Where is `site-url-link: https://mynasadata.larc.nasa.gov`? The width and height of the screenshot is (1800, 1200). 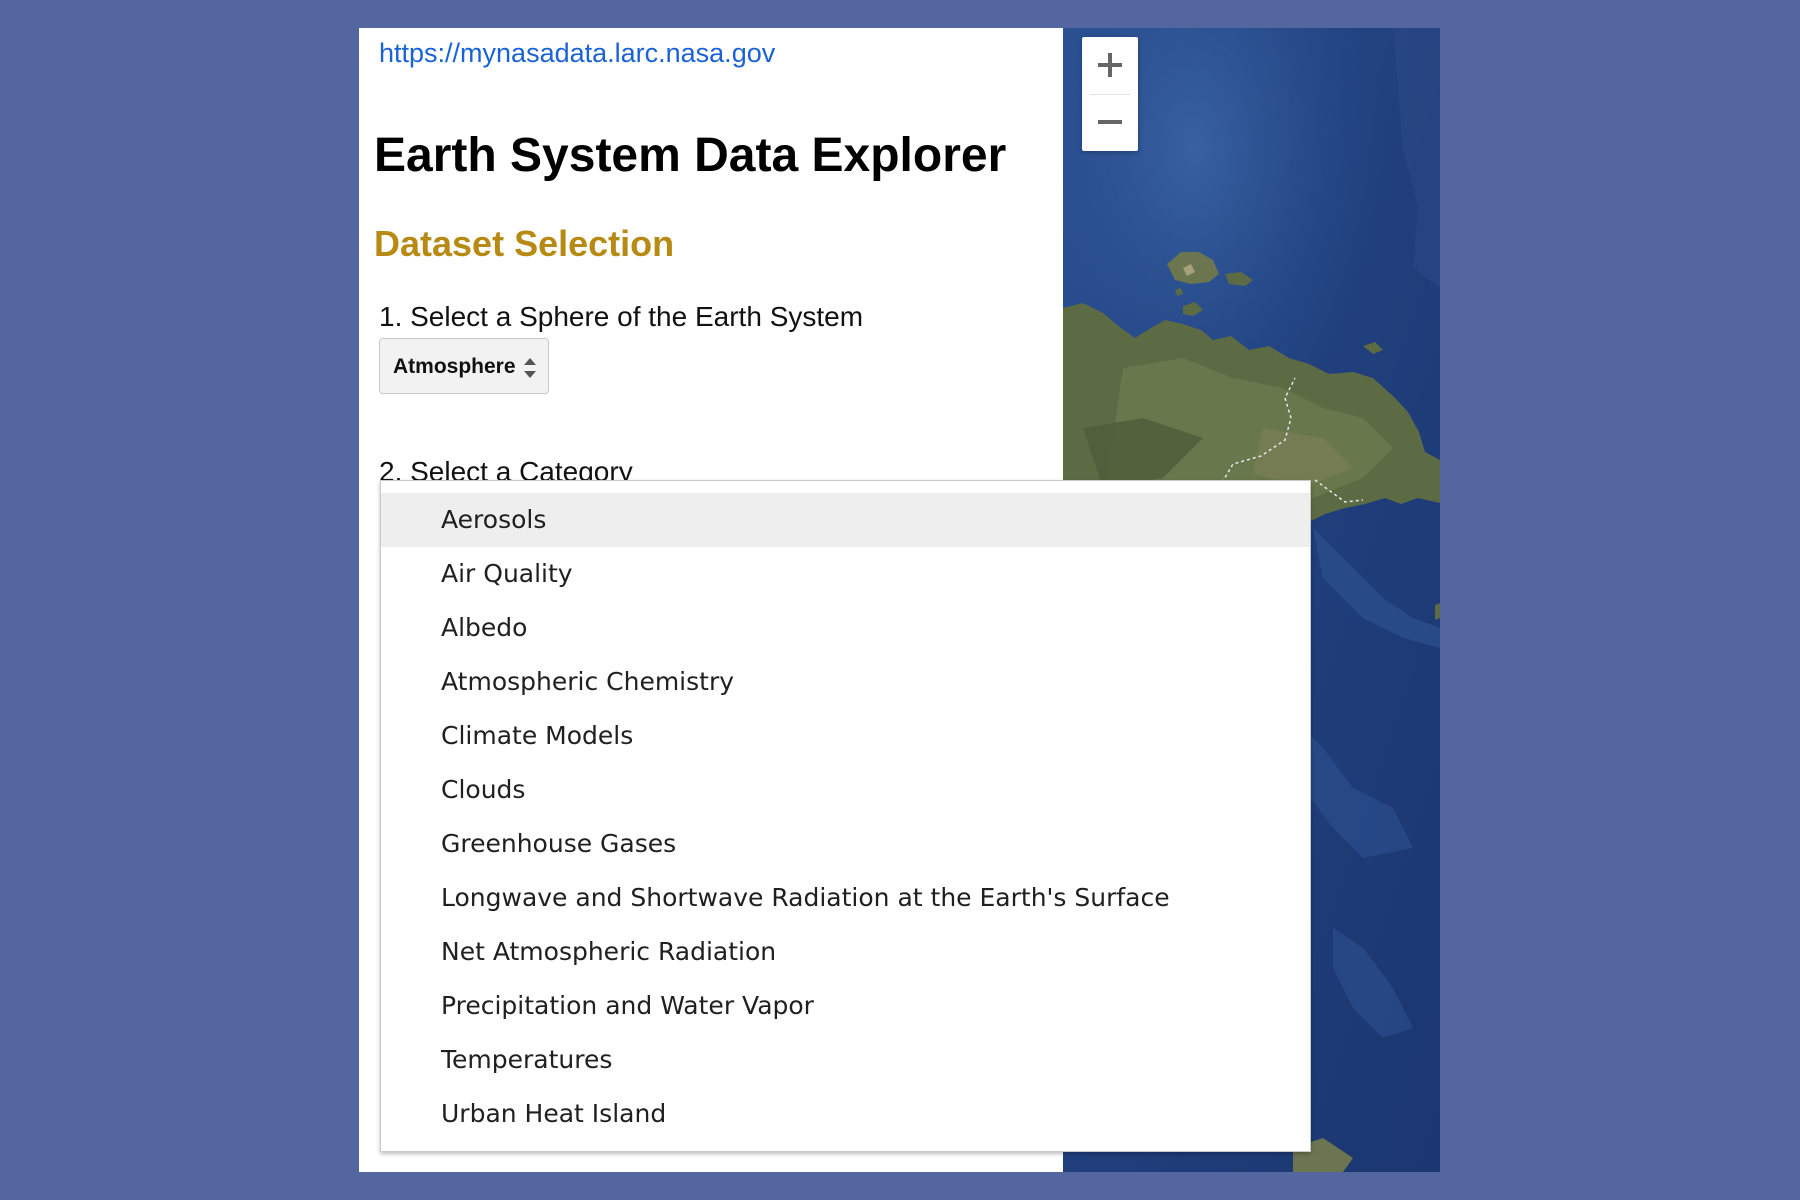
site-url-link: https://mynasadata.larc.nasa.gov is located at coordinates (577, 53).